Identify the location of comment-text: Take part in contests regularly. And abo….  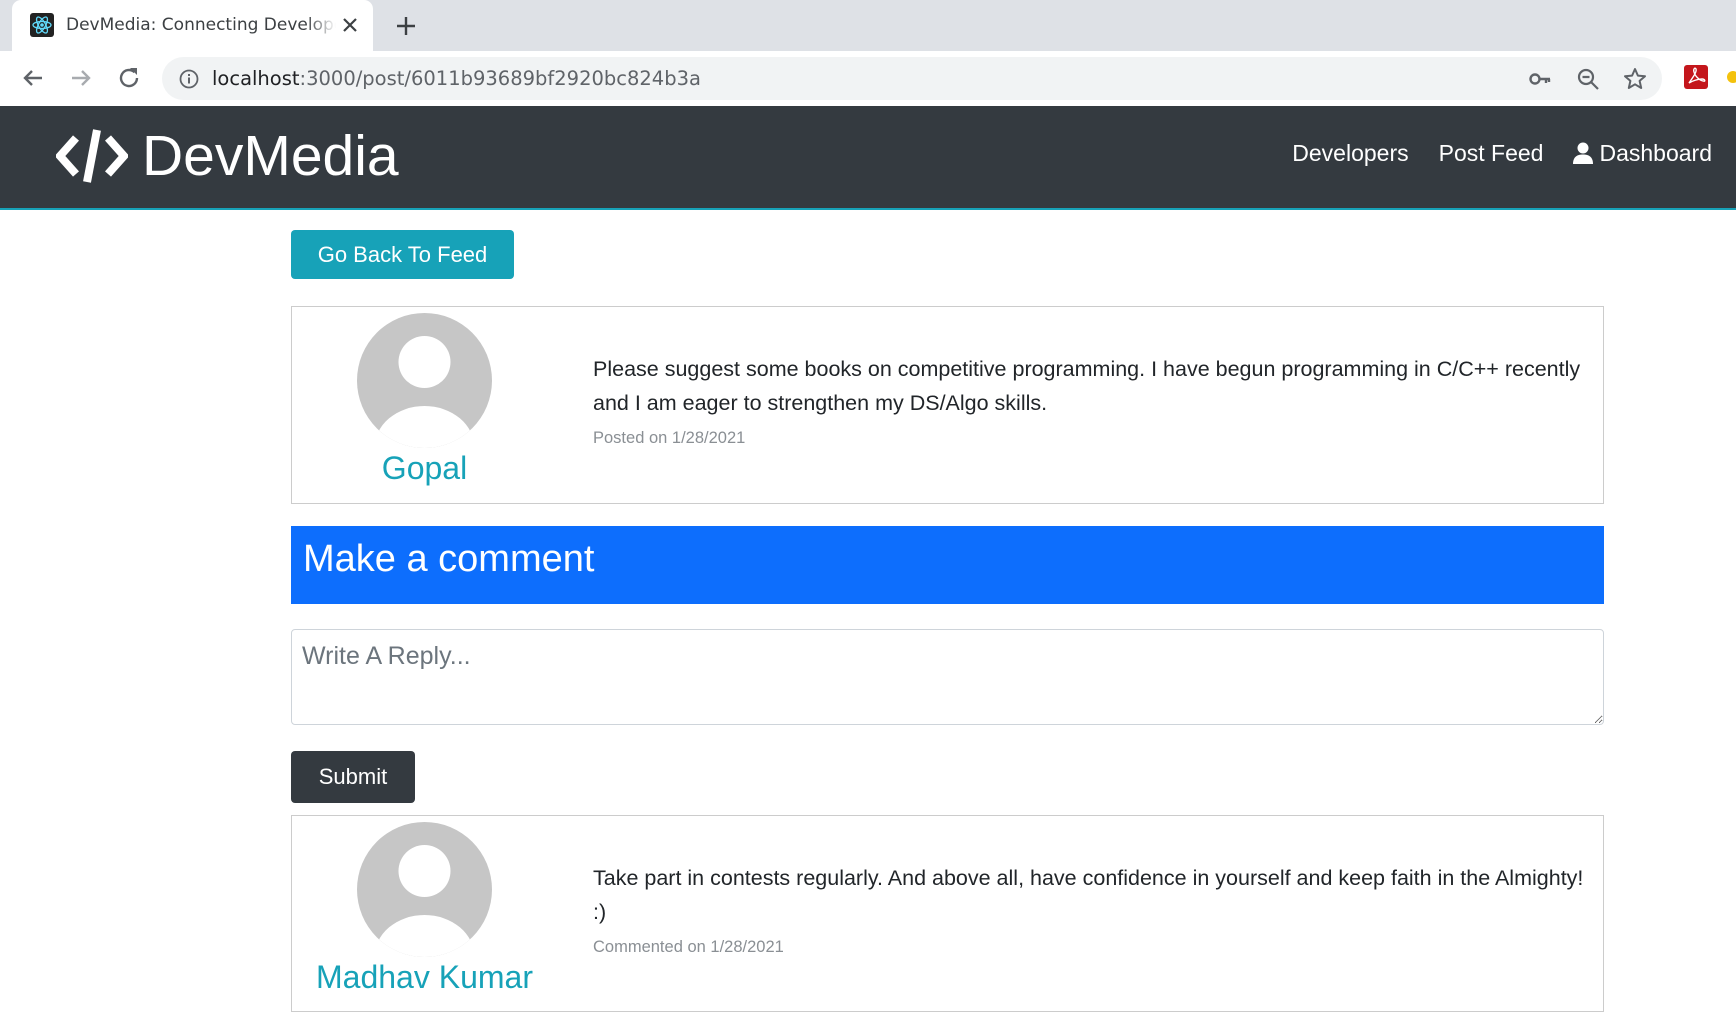
(1088, 895).